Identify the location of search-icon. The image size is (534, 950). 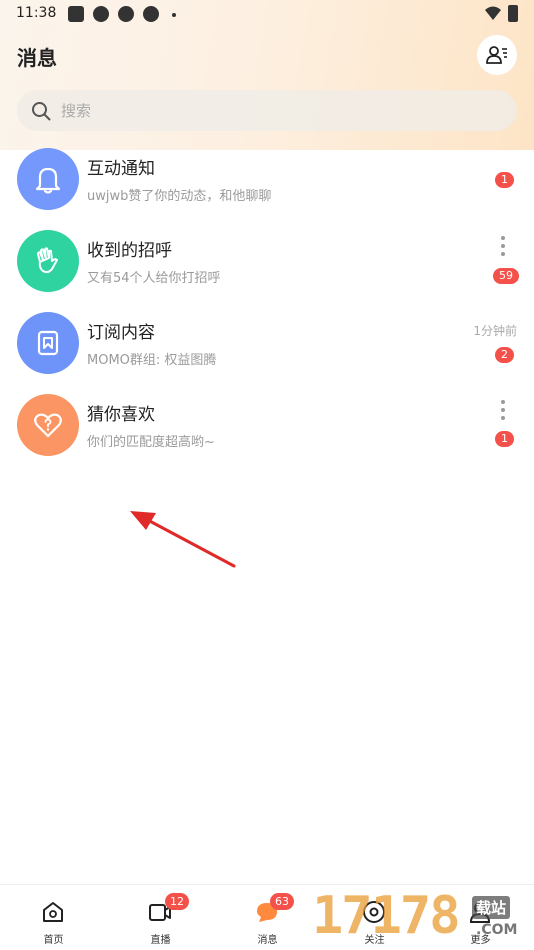
(41, 110).